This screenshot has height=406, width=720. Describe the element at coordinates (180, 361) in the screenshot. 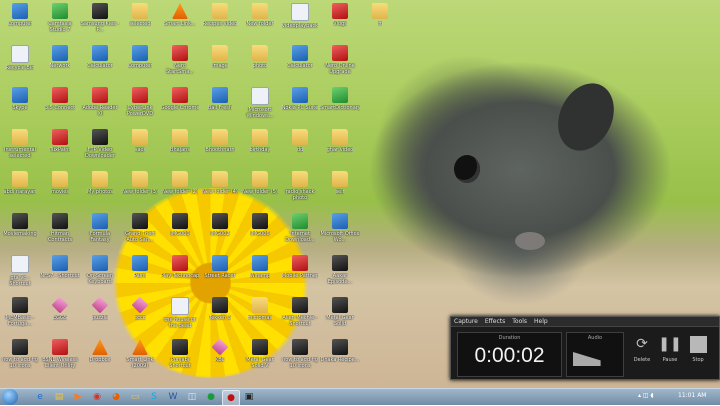

I see `desktop-icon: Punjabi Shortcut` at that location.